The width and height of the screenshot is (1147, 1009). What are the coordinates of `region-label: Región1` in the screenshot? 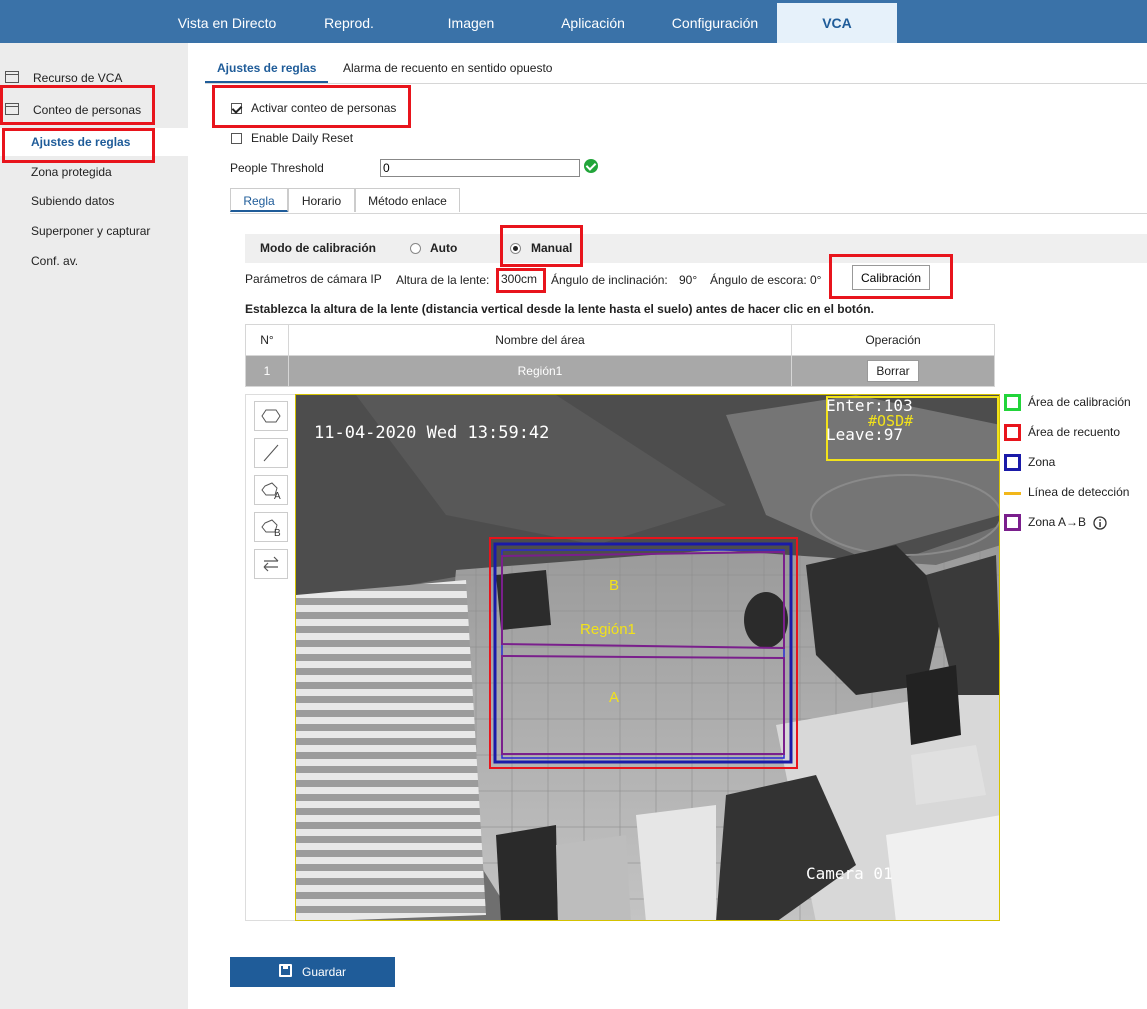 It's located at (608, 629).